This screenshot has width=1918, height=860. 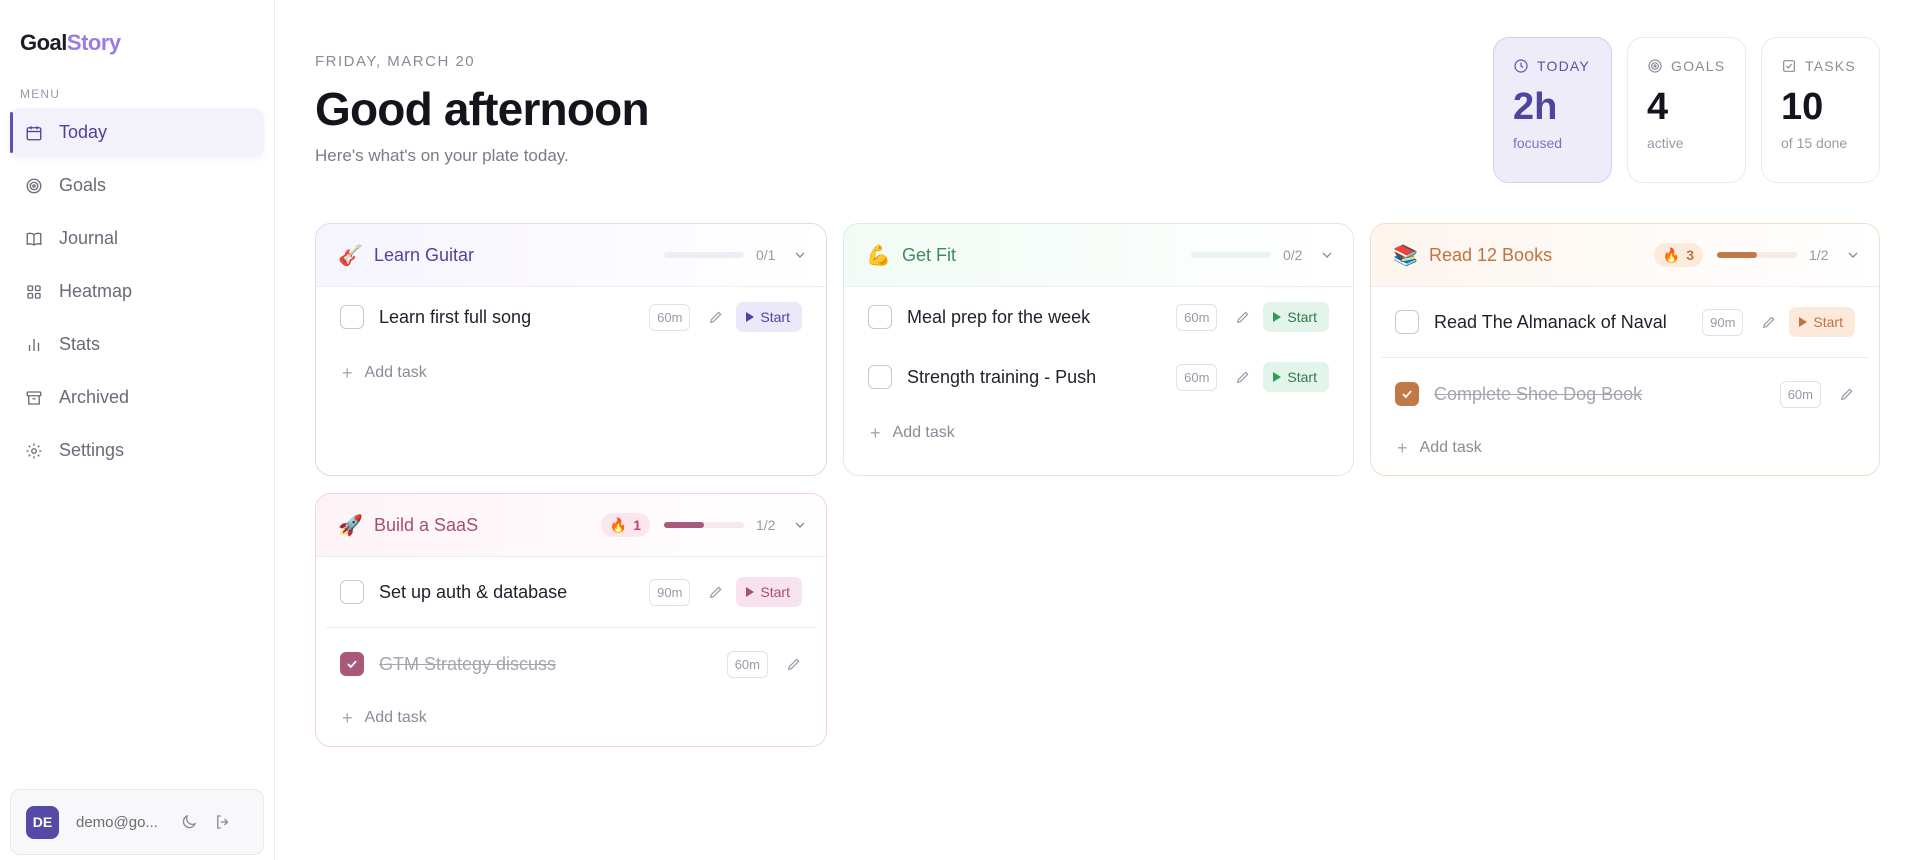 What do you see at coordinates (929, 254) in the screenshot?
I see `goal-title: Get Fit` at bounding box center [929, 254].